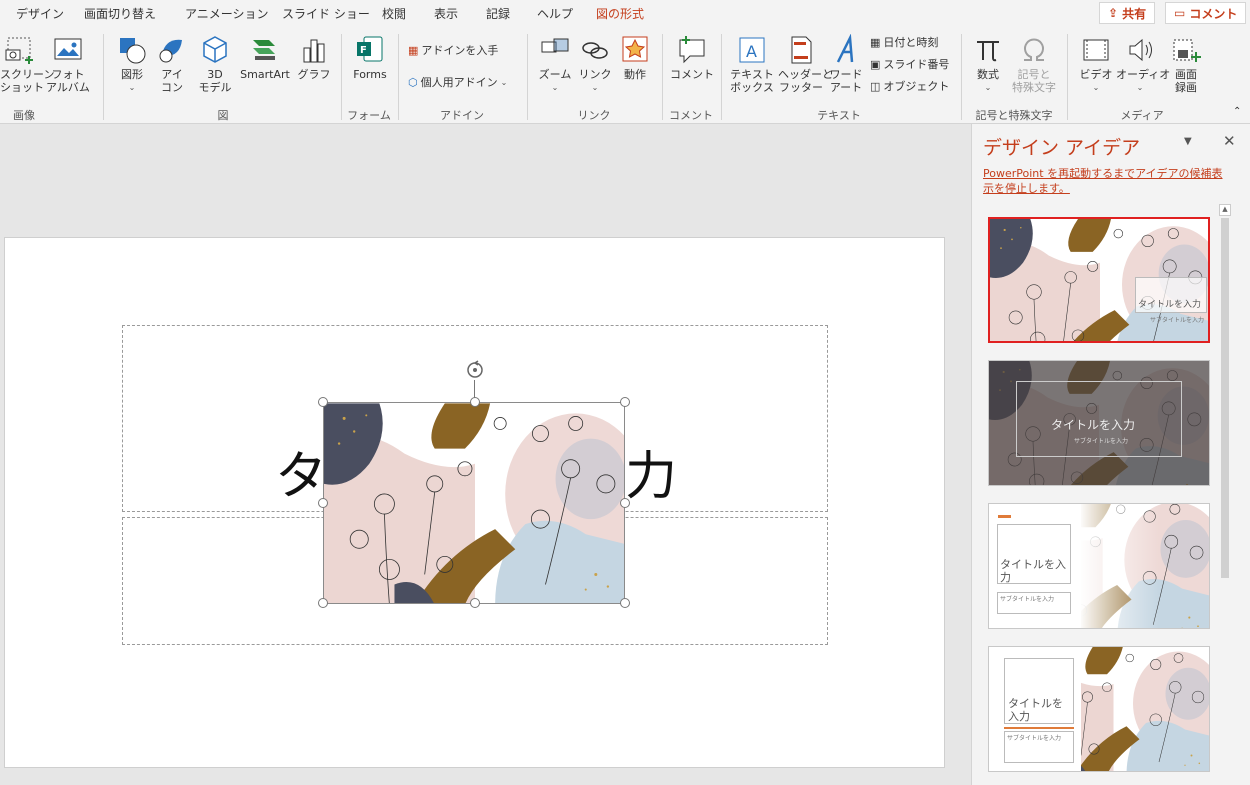 The height and width of the screenshot is (785, 1250). Describe the element at coordinates (215, 87) in the screenshot. I see `3d-models-label-2: モデル` at that location.